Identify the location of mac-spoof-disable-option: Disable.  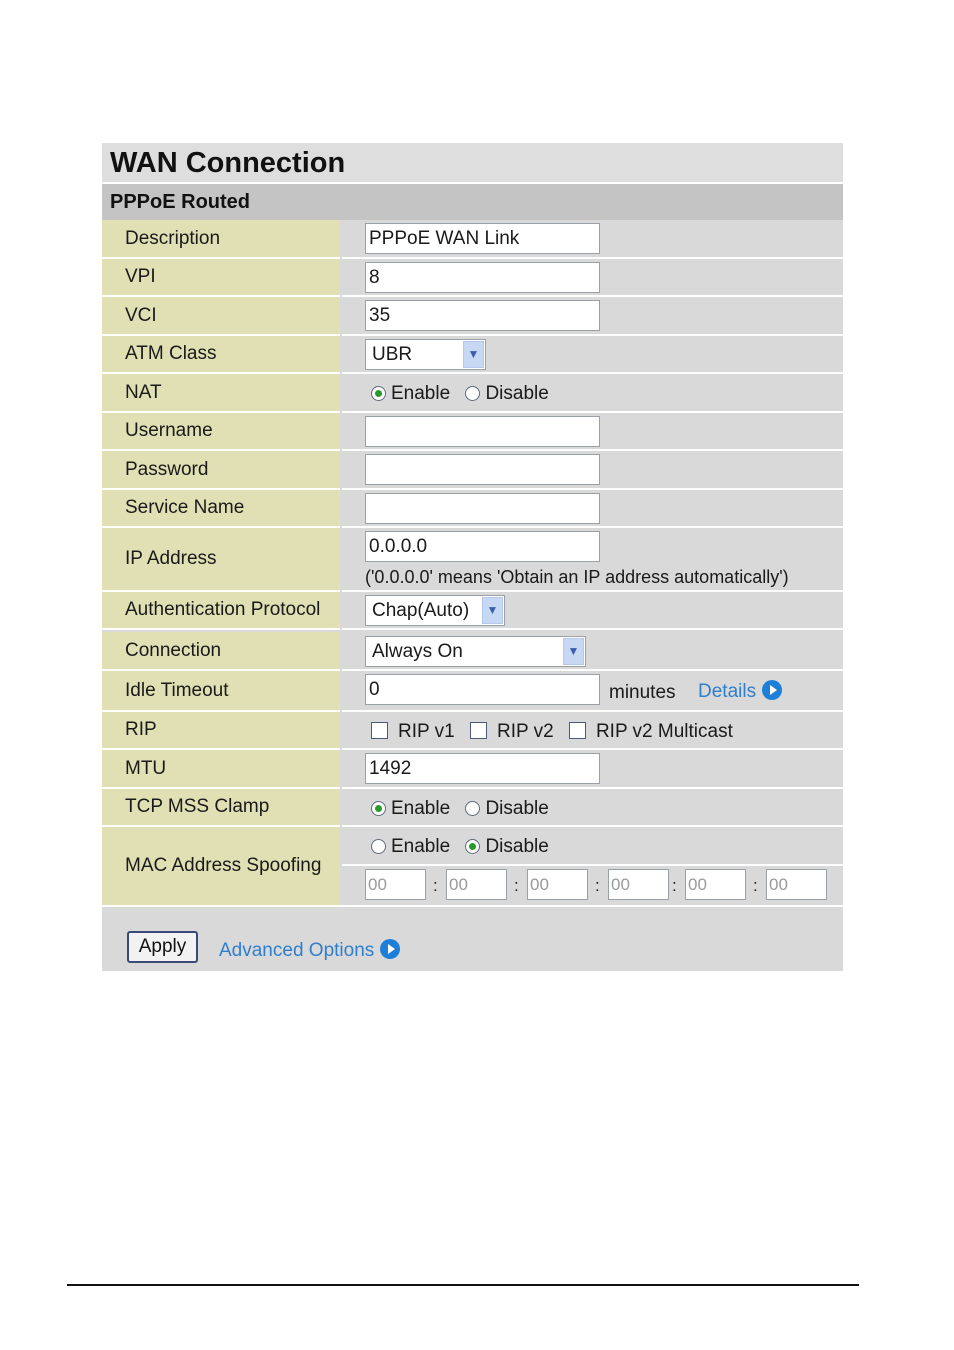
(507, 846).